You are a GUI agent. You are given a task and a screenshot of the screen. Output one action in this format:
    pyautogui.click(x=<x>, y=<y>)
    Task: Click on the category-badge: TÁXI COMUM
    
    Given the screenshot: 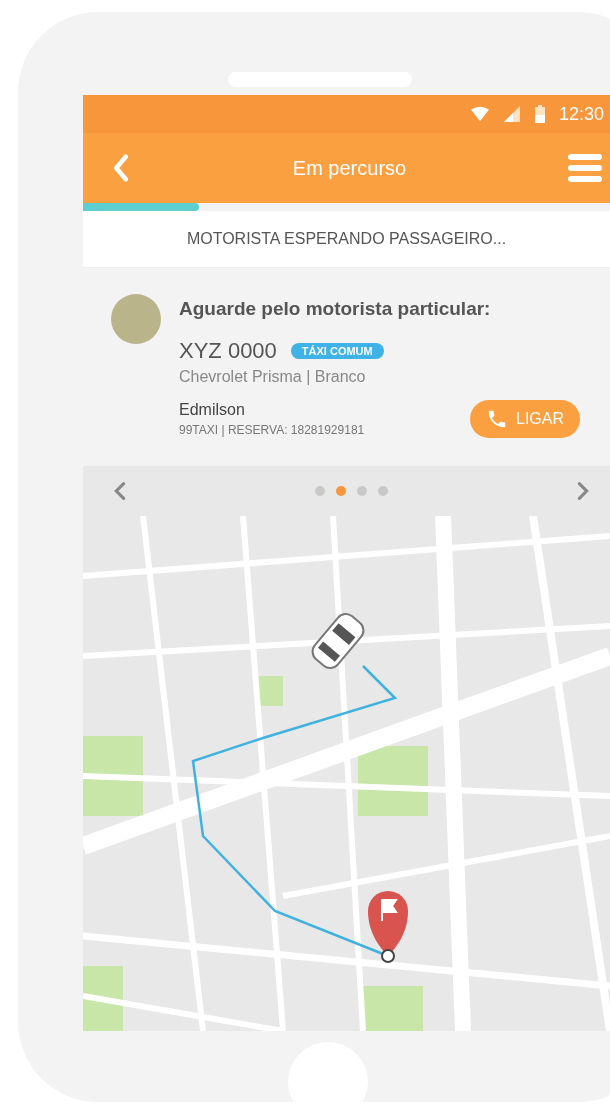 What is the action you would take?
    pyautogui.click(x=337, y=351)
    